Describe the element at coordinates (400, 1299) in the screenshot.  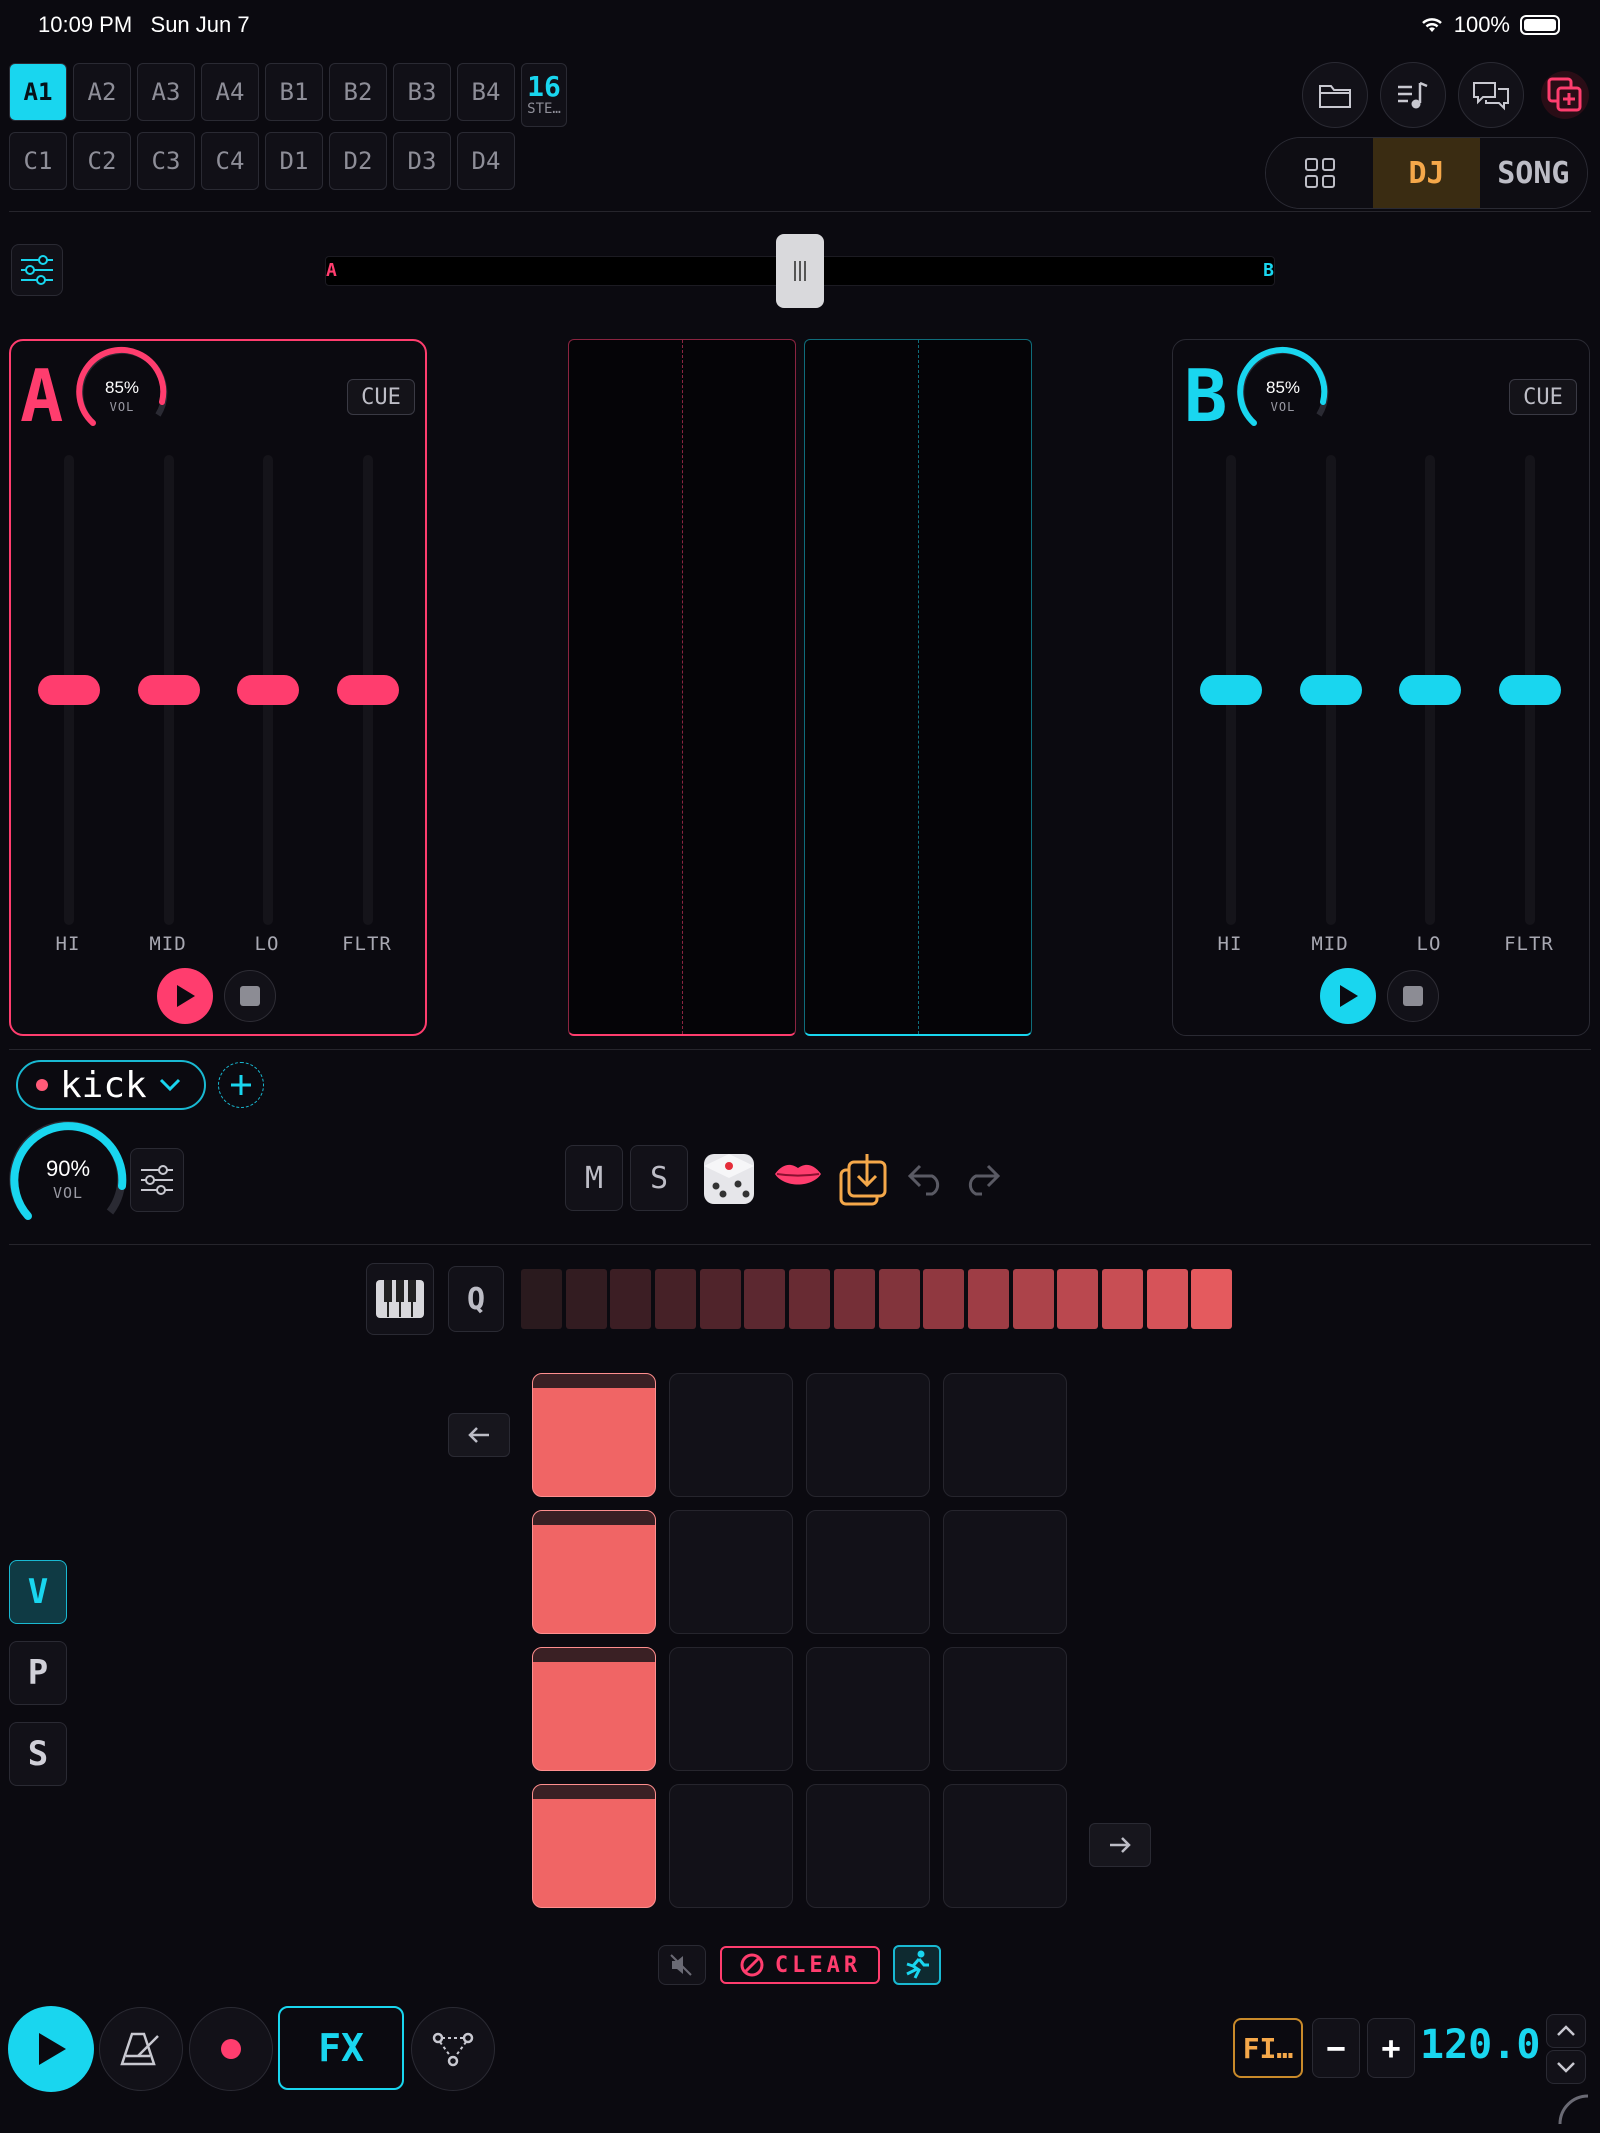
I see `keyboard-button` at that location.